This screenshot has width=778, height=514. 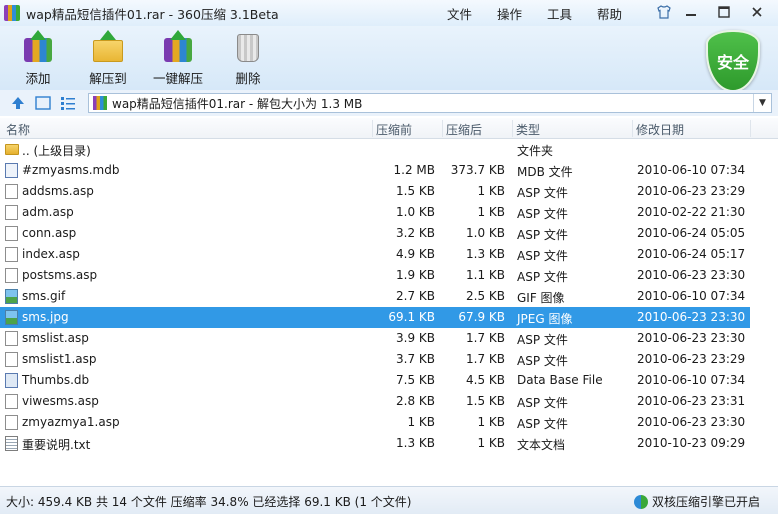 I want to click on minimize-icon, so click(x=691, y=12).